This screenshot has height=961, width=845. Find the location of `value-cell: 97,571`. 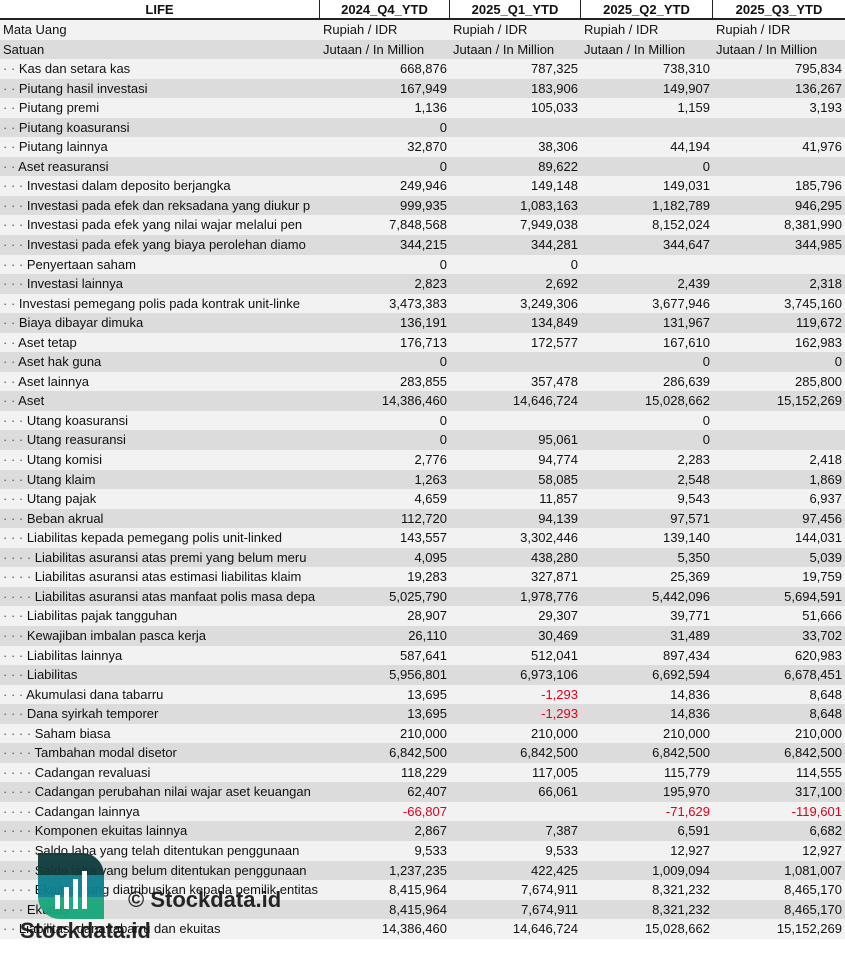

value-cell: 97,571 is located at coordinates (690, 518).